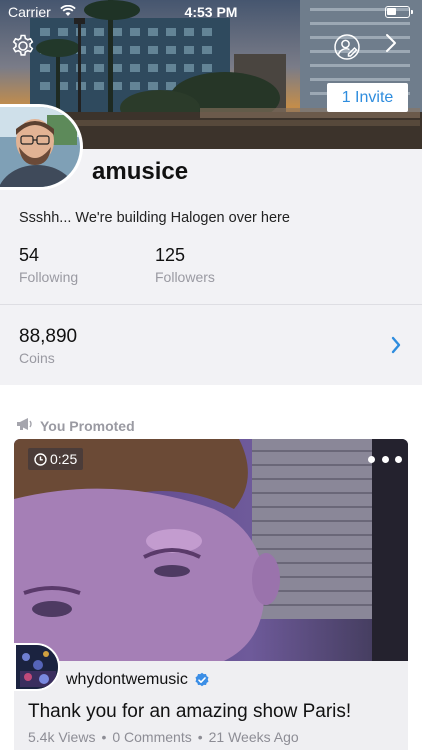 The height and width of the screenshot is (750, 422). I want to click on clock-icon, so click(40, 459).